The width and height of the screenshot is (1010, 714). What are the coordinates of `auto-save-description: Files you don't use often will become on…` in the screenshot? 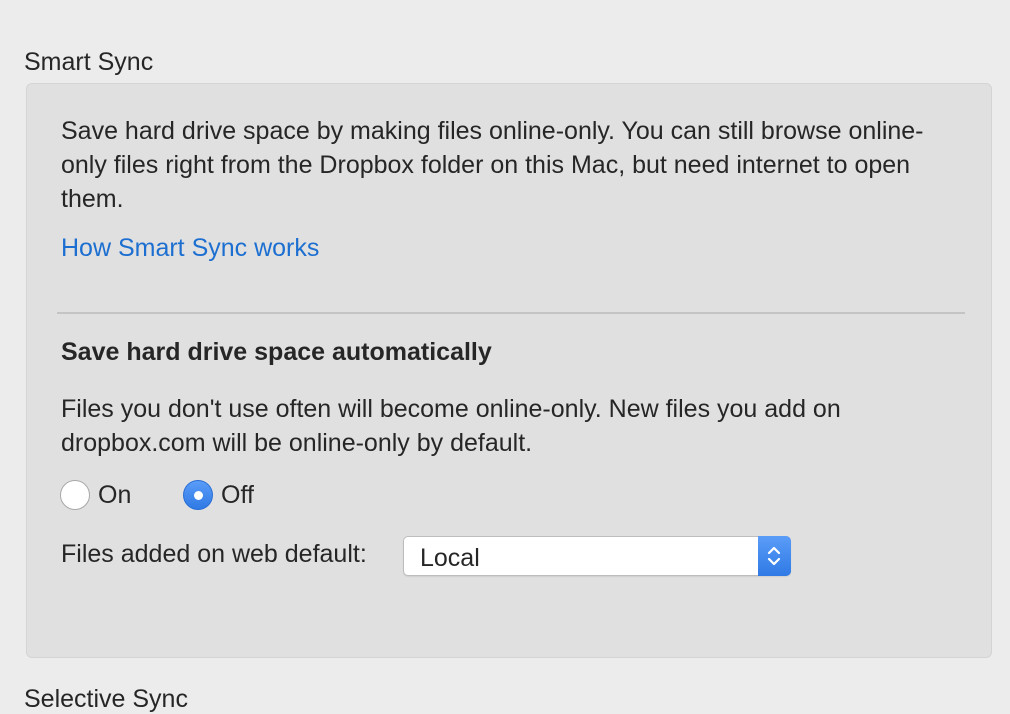 It's located at (451, 426).